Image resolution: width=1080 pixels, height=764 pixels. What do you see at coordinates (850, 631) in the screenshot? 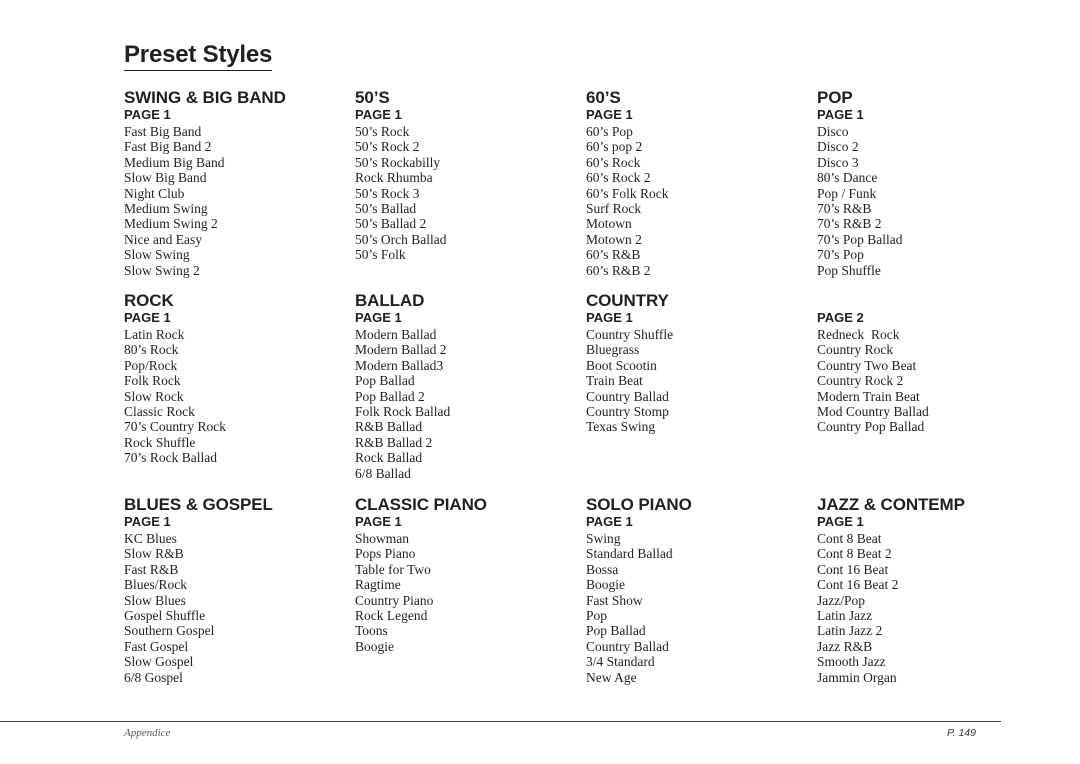
I see `style-item: Latin Jazz 2` at bounding box center [850, 631].